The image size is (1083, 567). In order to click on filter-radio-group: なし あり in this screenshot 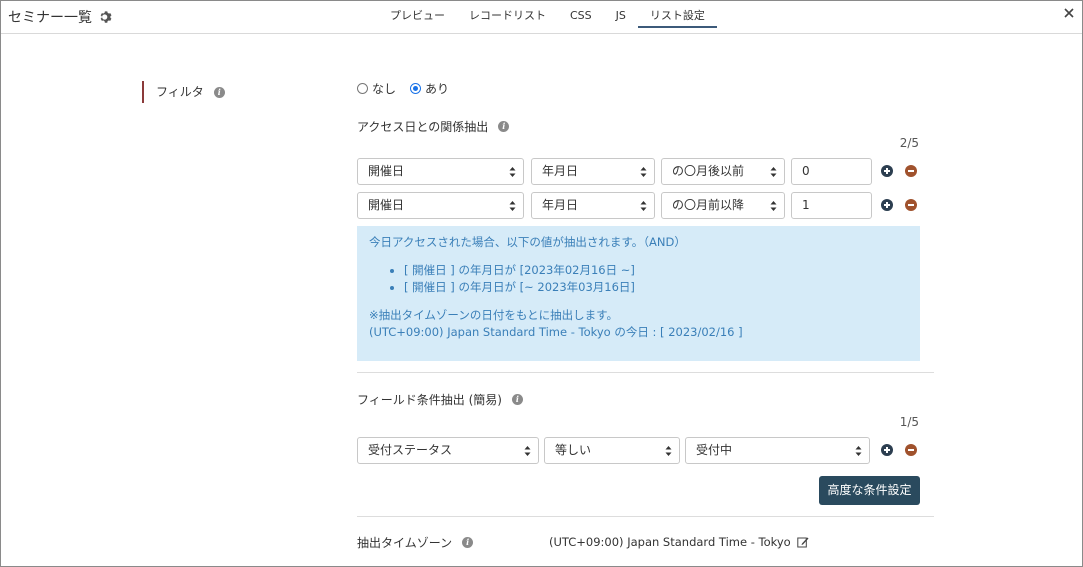, I will do `click(403, 88)`.